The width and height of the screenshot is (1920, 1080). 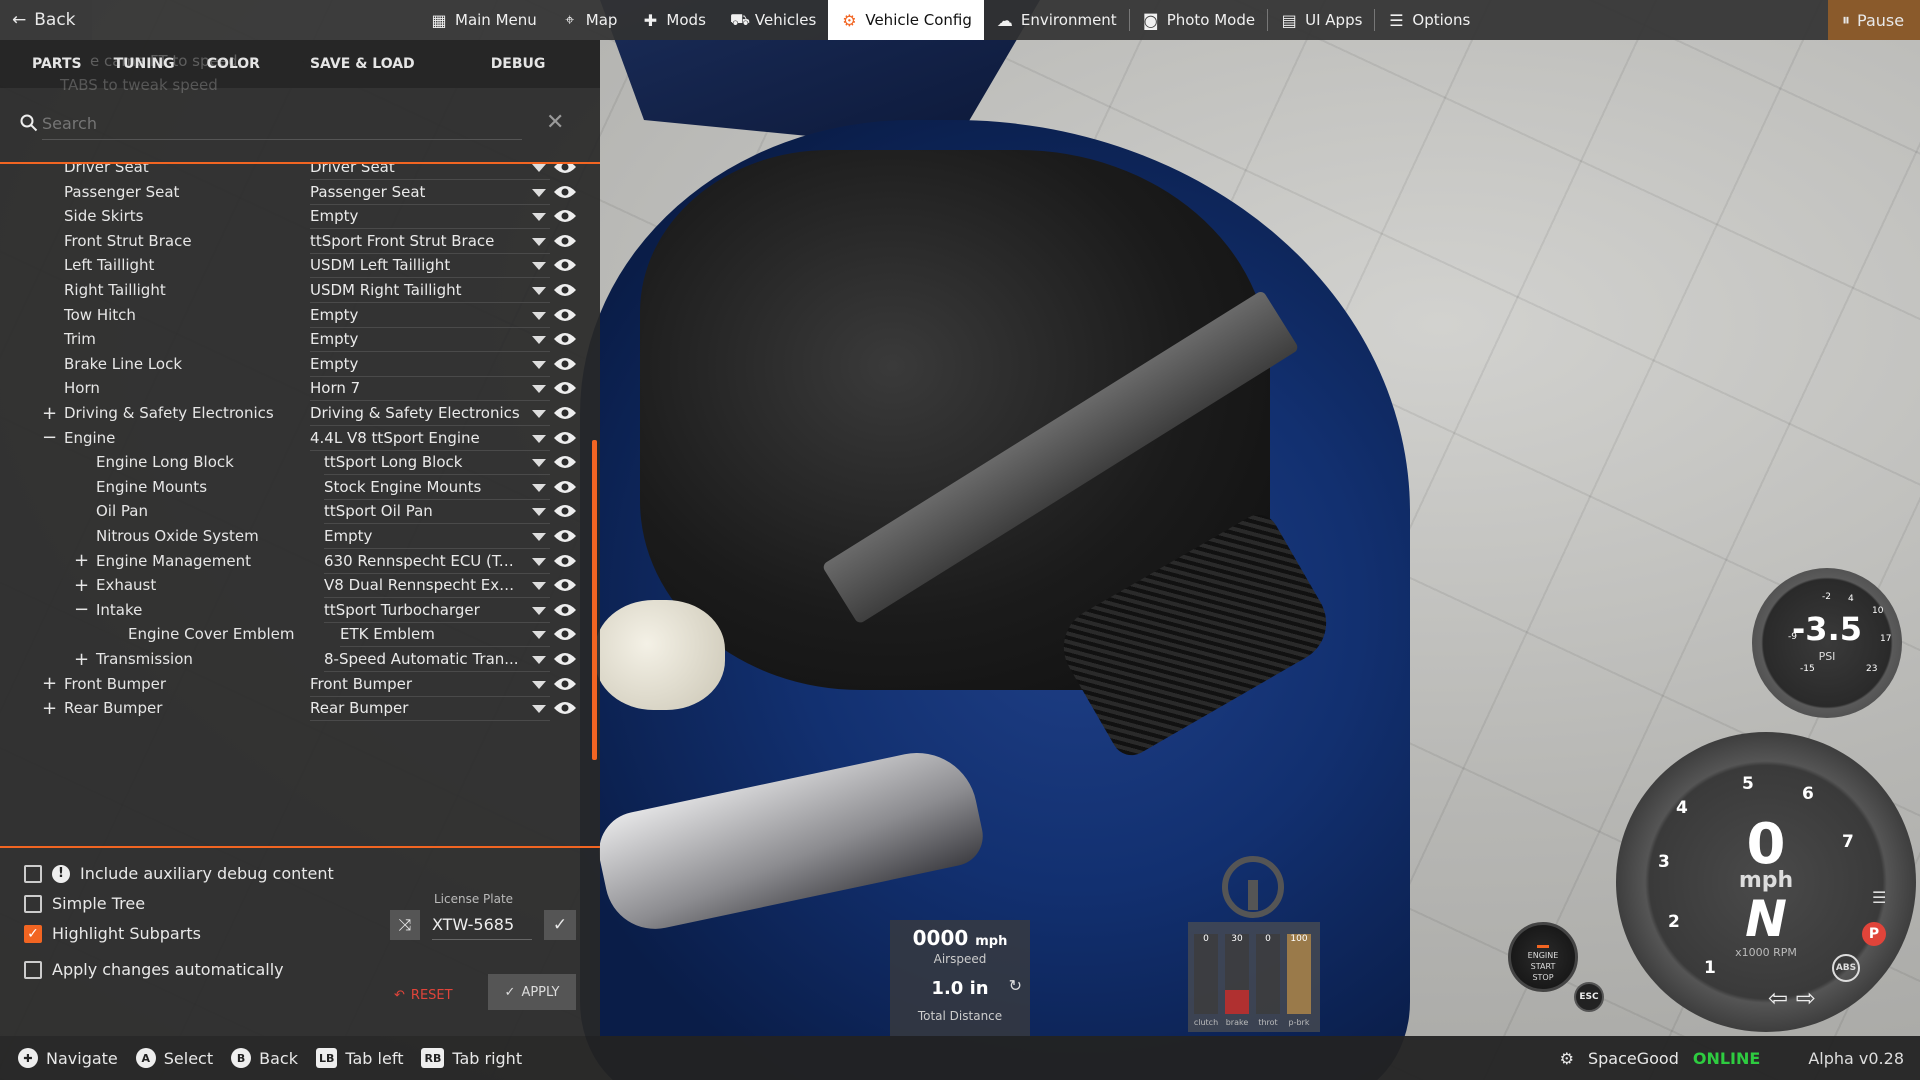 I want to click on pause-button: ⏸ Pause, so click(x=1874, y=20).